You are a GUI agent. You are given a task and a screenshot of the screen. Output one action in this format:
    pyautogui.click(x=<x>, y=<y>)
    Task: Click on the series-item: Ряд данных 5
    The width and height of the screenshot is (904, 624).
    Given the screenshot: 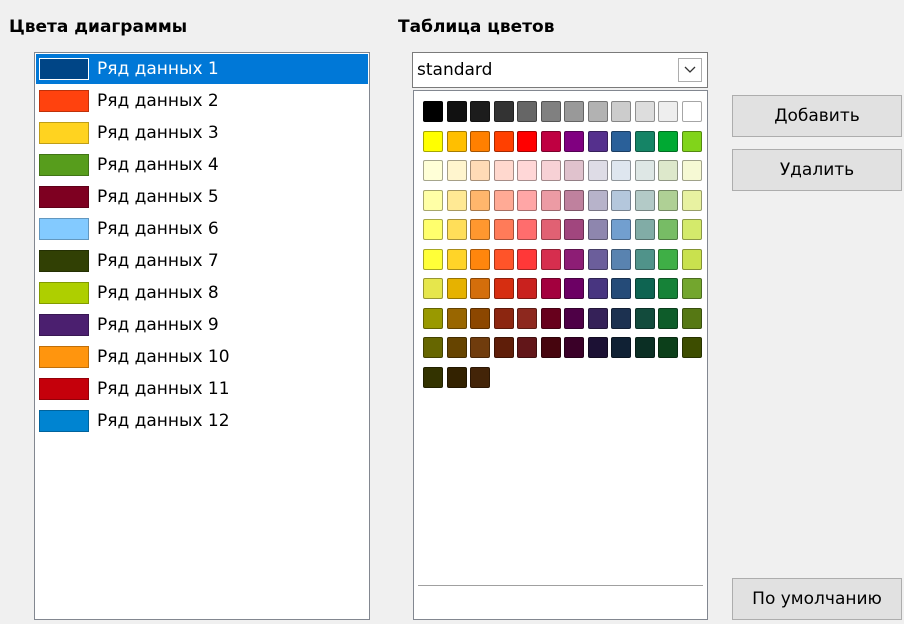 What is the action you would take?
    pyautogui.click(x=202, y=197)
    